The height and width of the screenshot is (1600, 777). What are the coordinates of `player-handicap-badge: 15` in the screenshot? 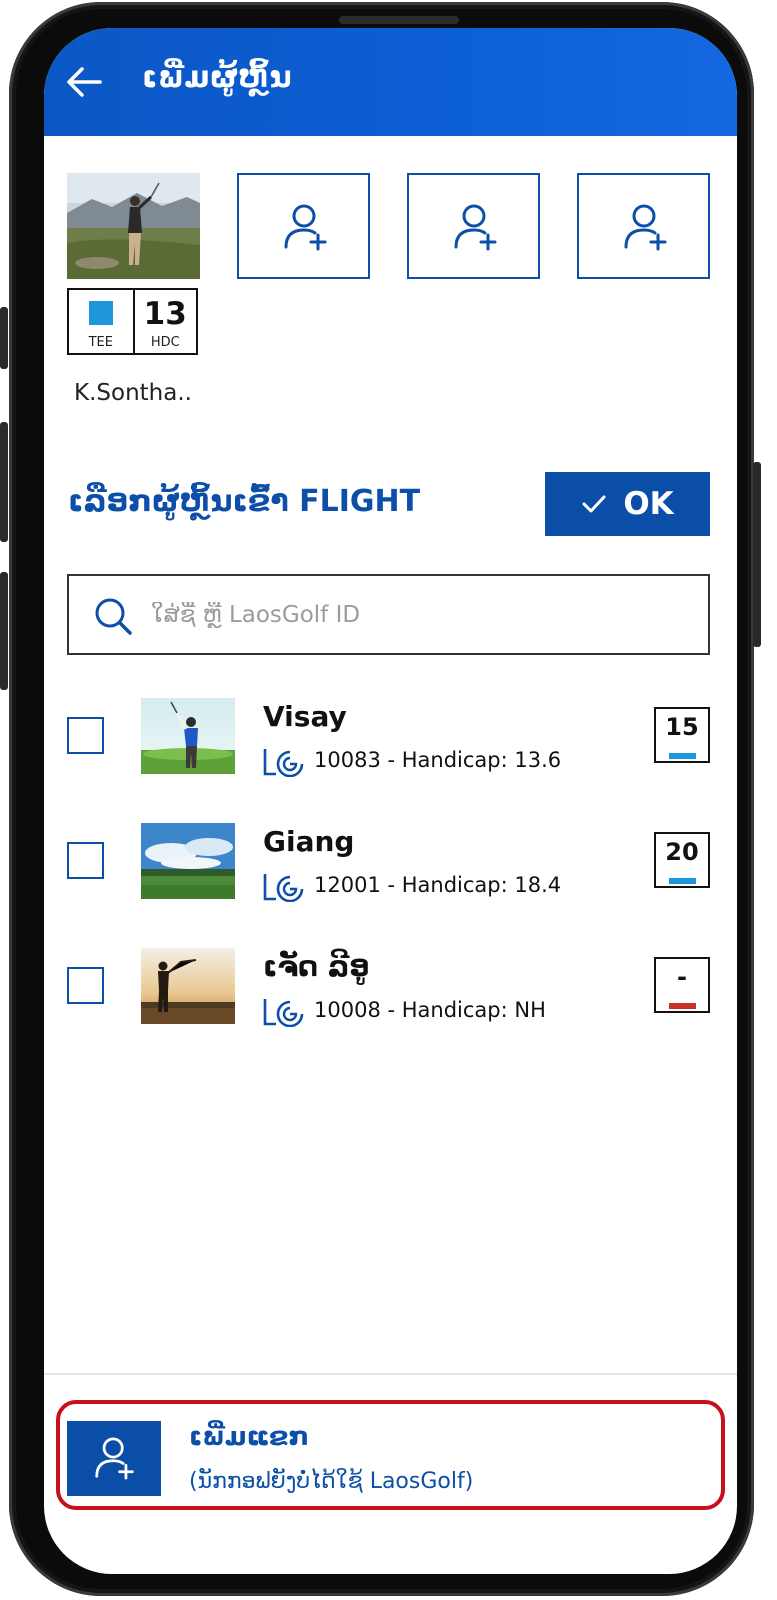 It's located at (682, 735).